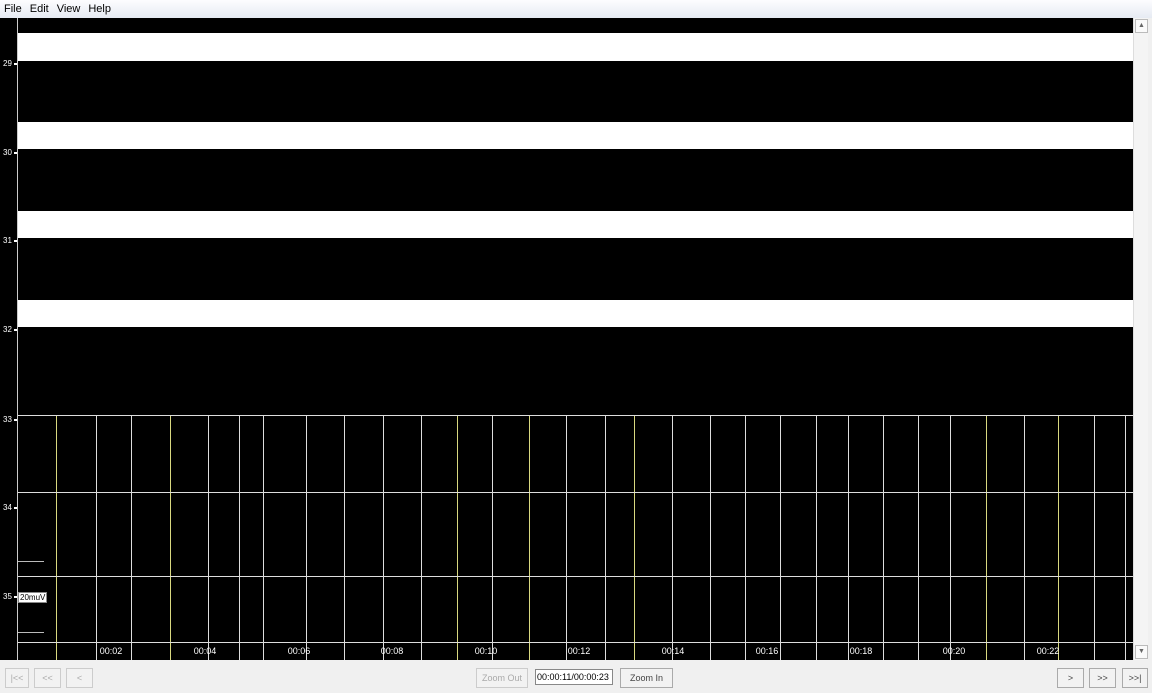 This screenshot has width=1152, height=693. Describe the element at coordinates (1141, 26) in the screenshot. I see `scroll-up-icon: ▲` at that location.